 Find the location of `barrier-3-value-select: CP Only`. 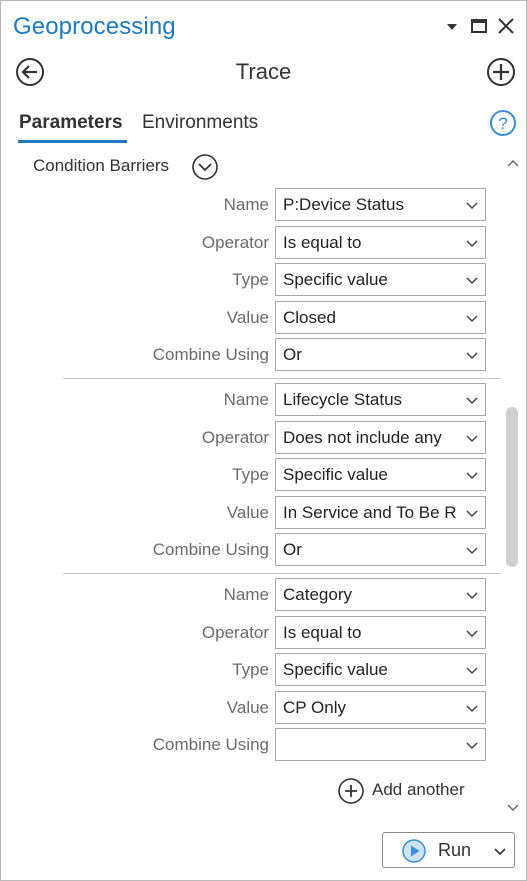

barrier-3-value-select: CP Only is located at coordinates (380, 707).